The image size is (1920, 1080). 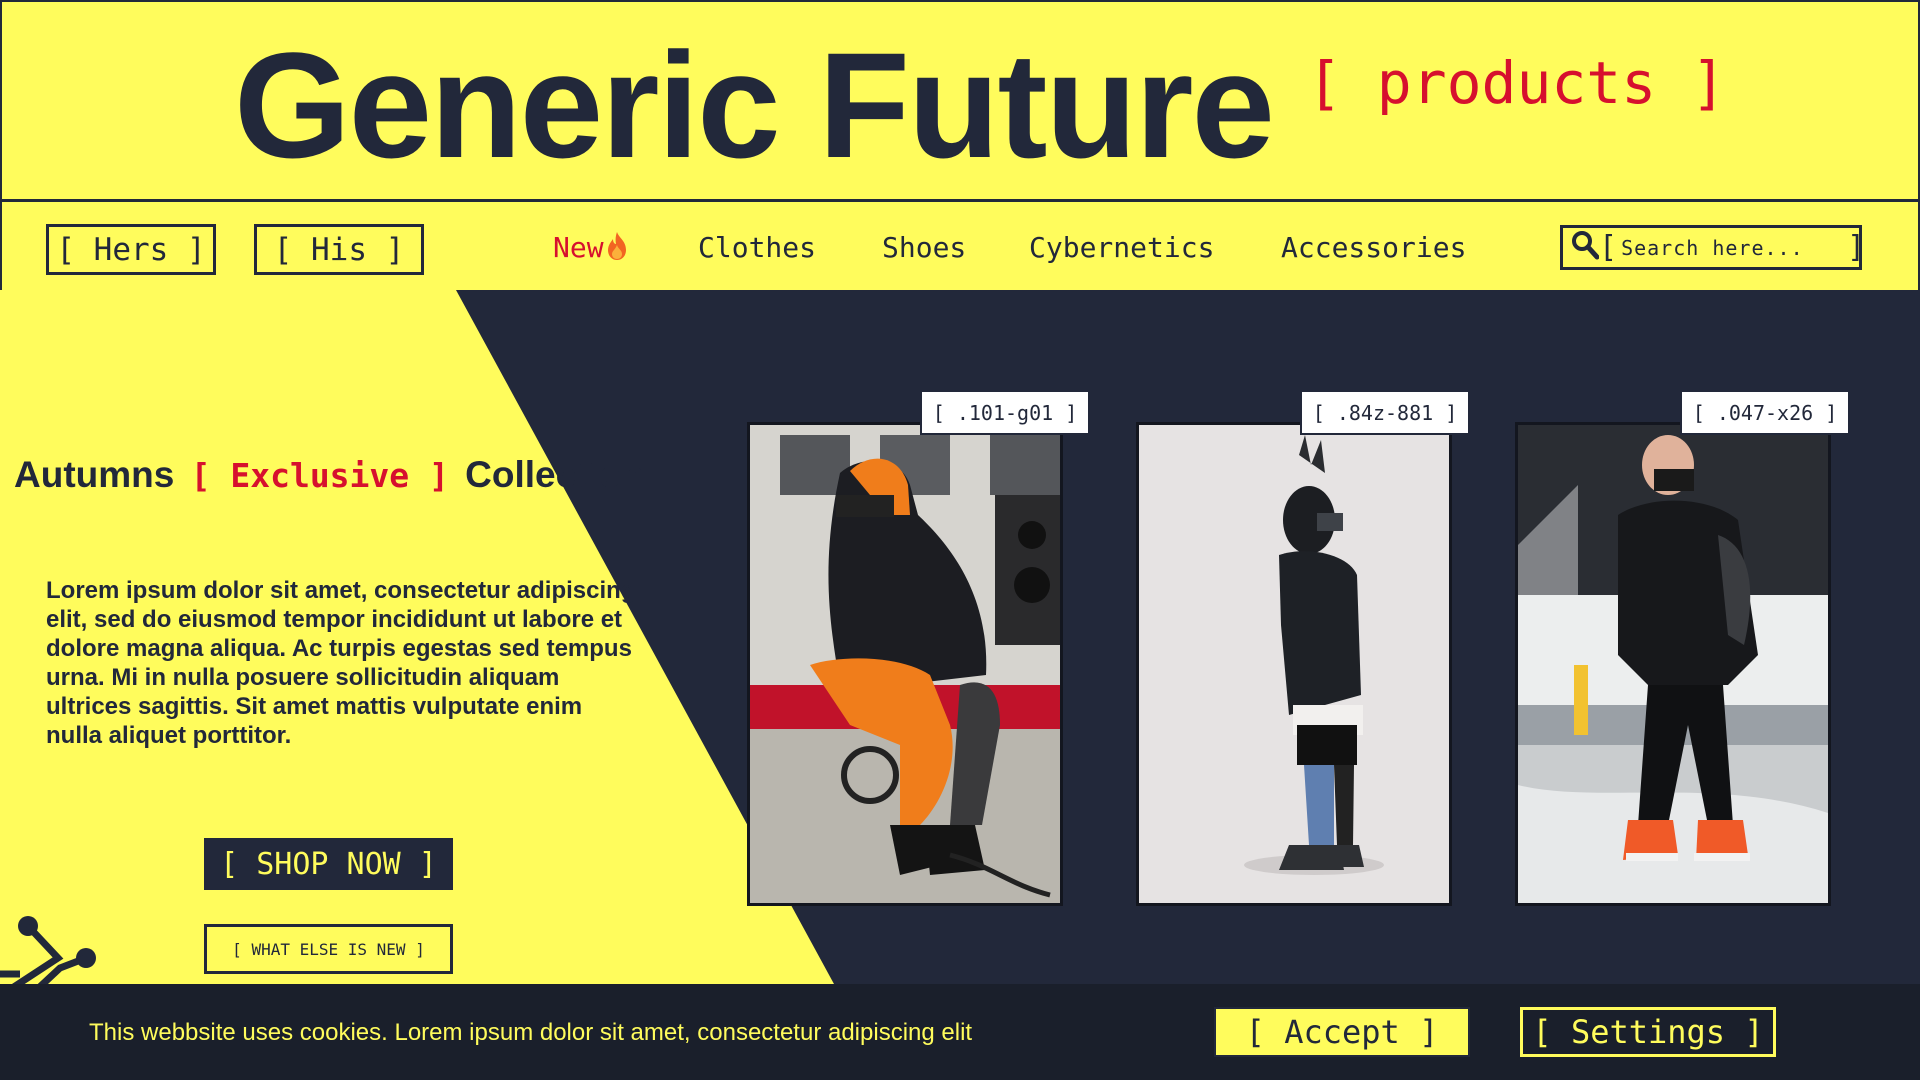 What do you see at coordinates (757, 247) in the screenshot?
I see `nav-link-clothes: Clothes` at bounding box center [757, 247].